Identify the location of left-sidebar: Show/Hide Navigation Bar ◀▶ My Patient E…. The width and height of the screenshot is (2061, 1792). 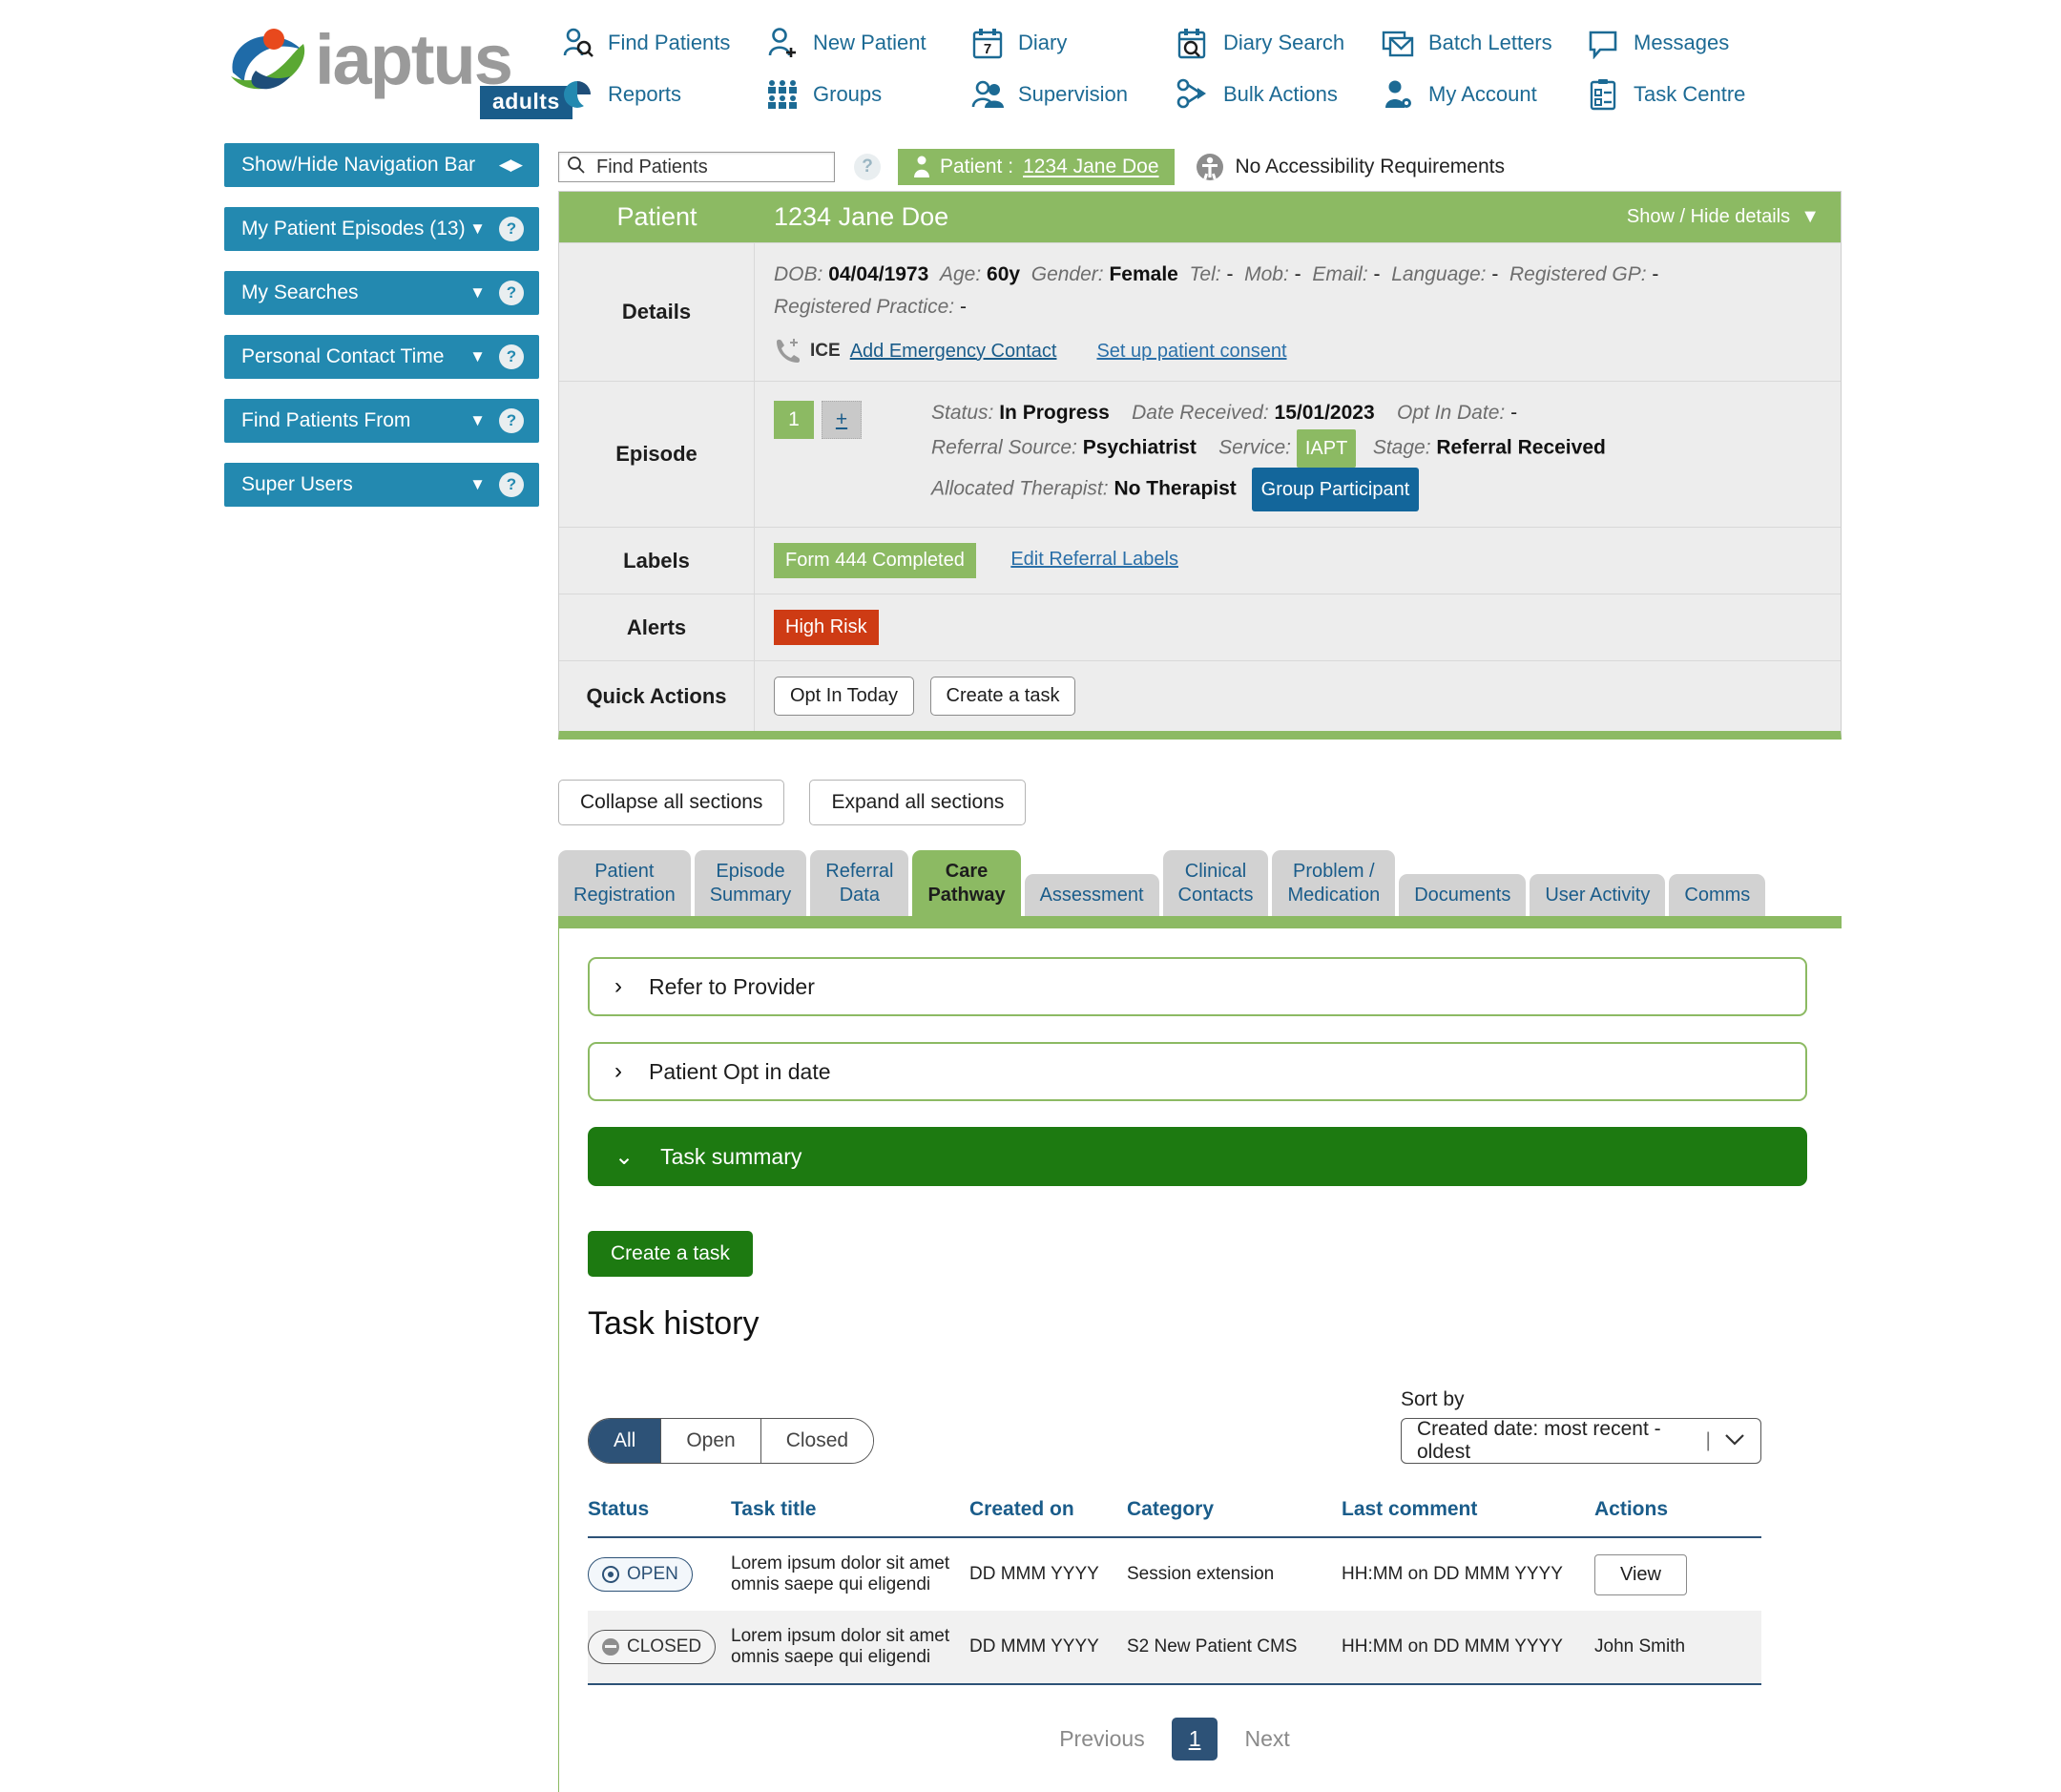
(381, 335).